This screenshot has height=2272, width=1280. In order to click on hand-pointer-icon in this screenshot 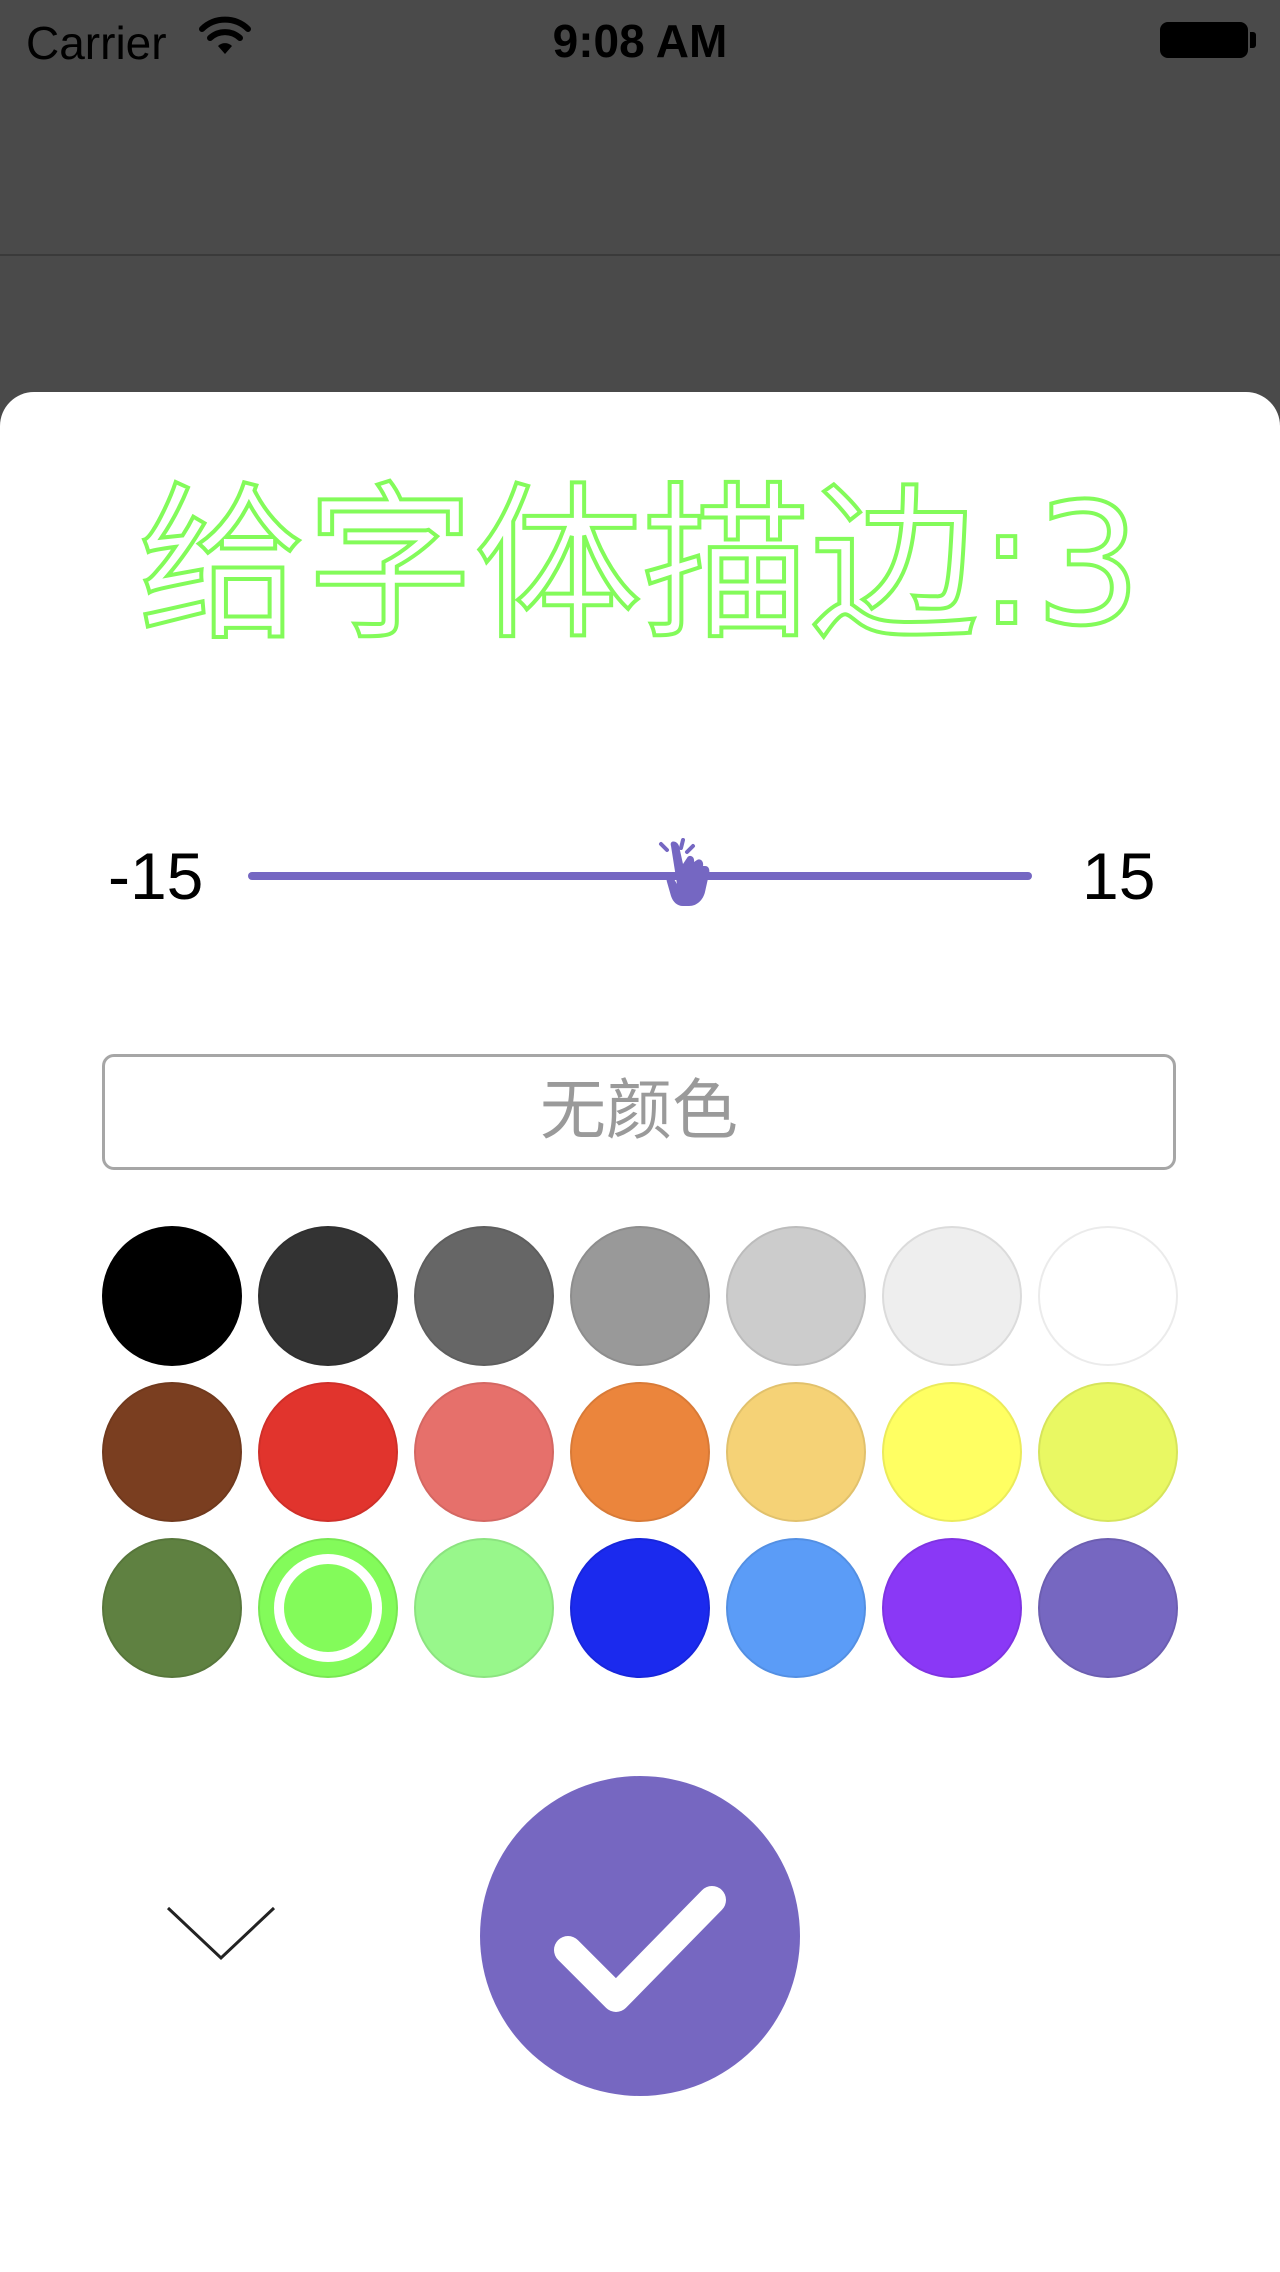, I will do `click(684, 874)`.